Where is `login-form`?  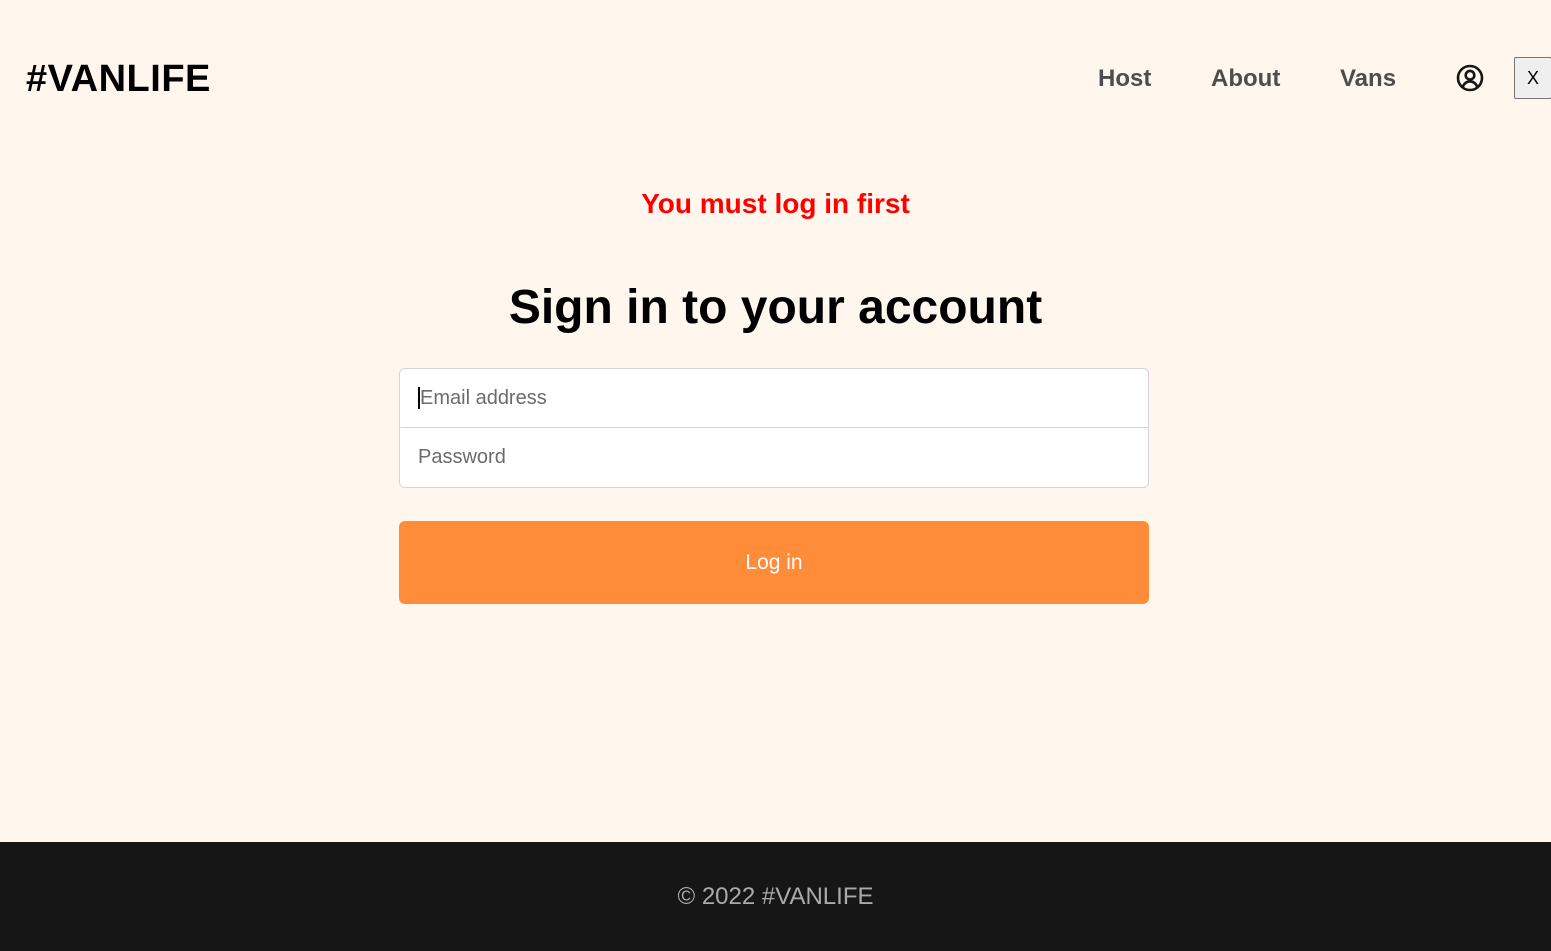 login-form is located at coordinates (774, 428).